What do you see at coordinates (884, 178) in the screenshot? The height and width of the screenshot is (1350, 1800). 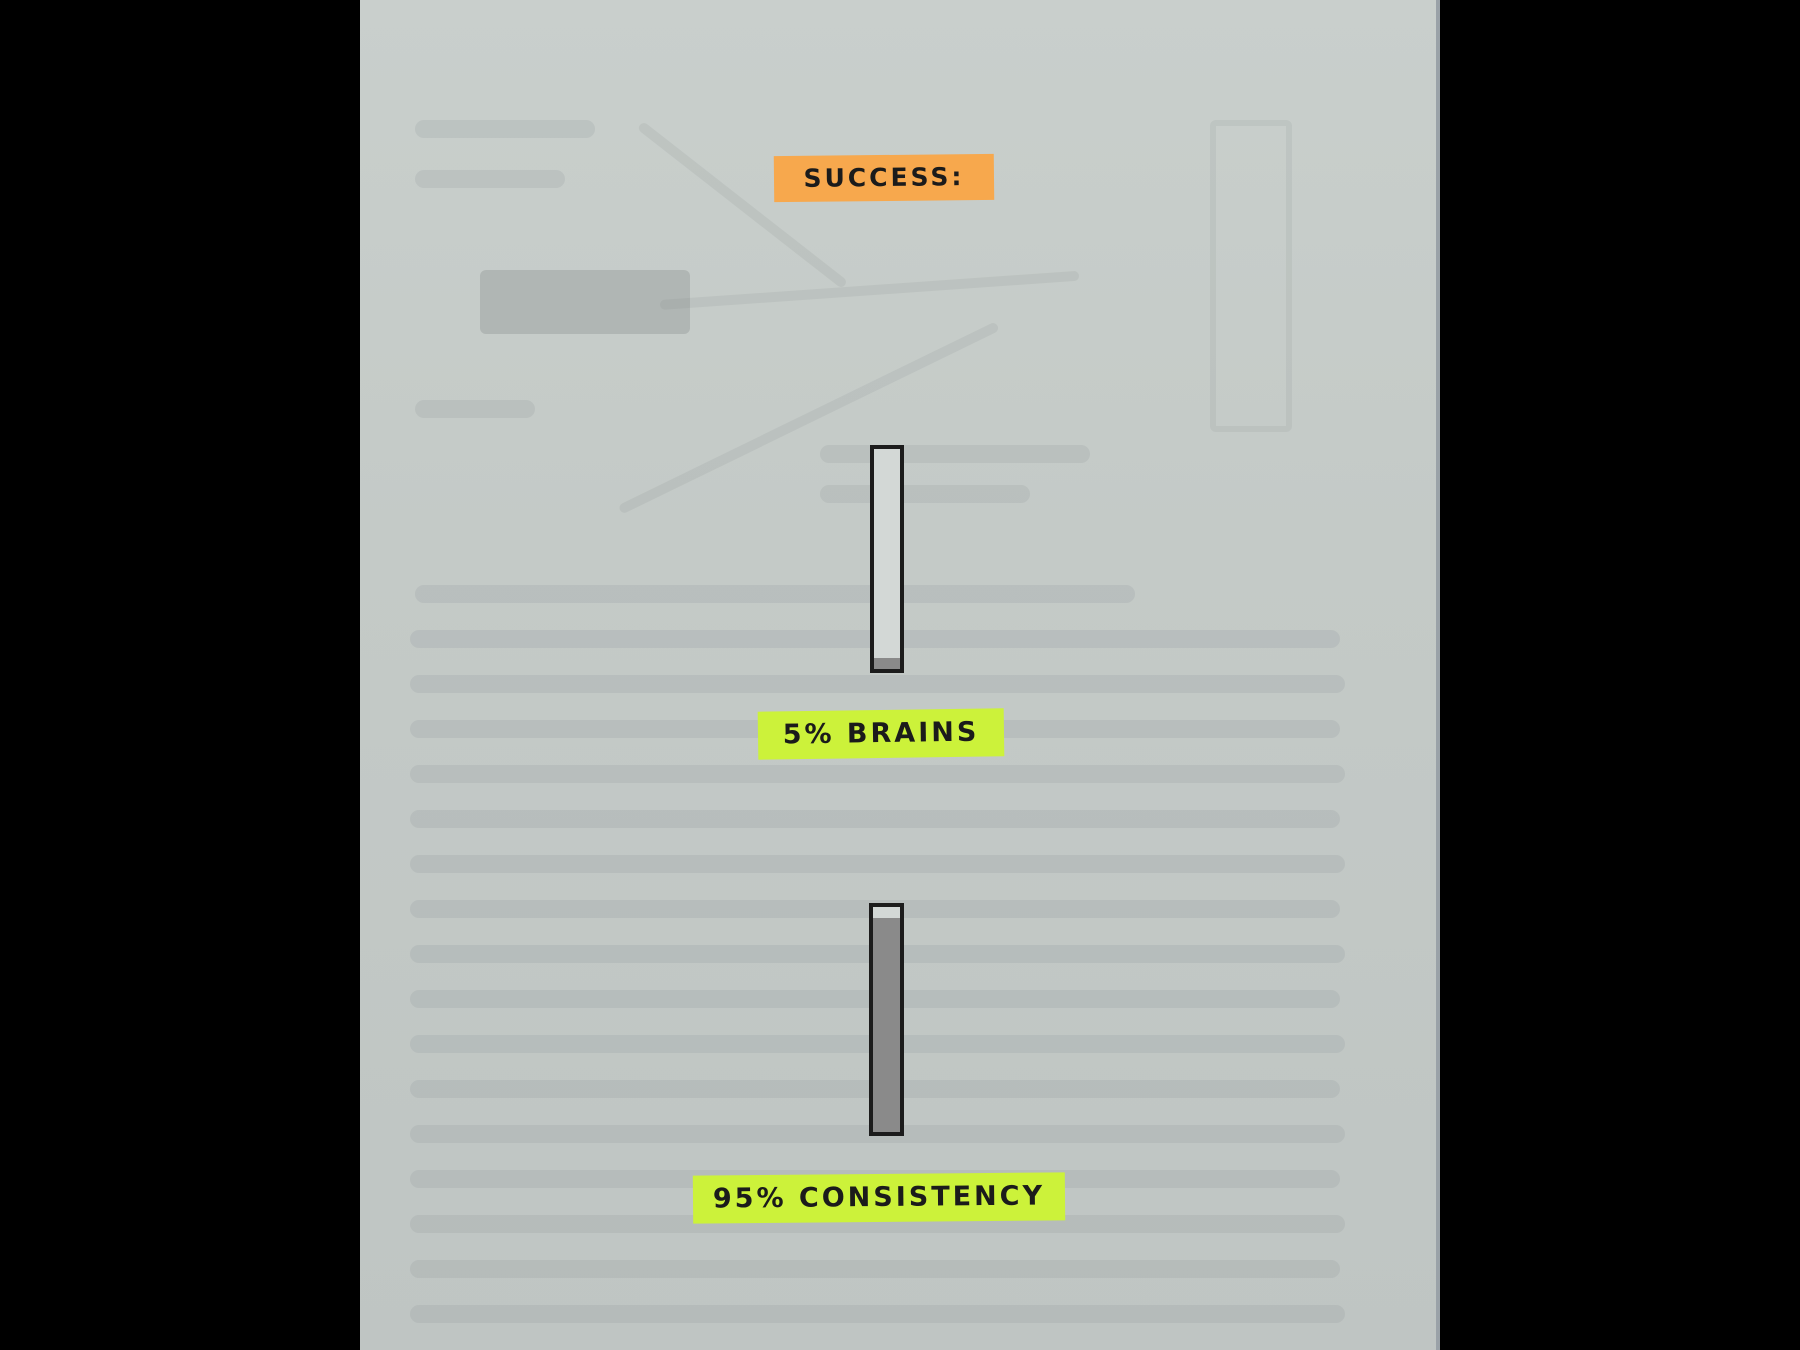 I see `success-label: SUCCESS:` at bounding box center [884, 178].